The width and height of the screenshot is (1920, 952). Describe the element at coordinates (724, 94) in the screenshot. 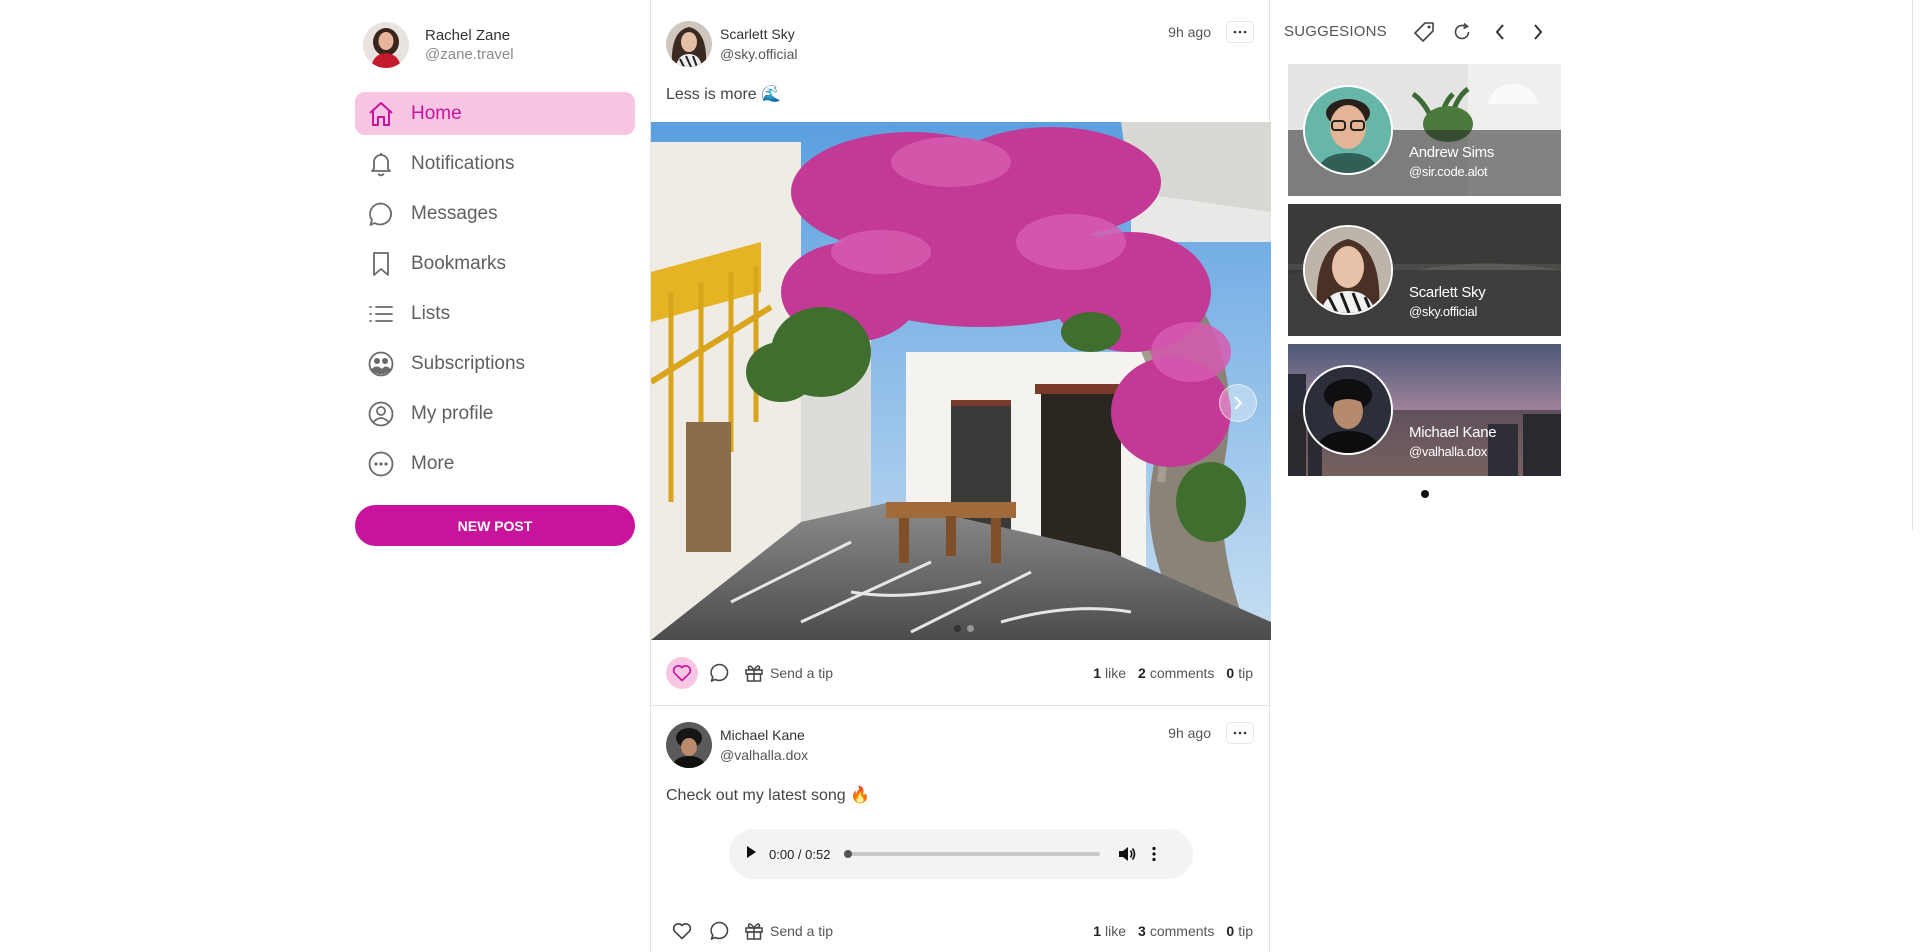

I see `post-text: Less is more 🌊` at that location.